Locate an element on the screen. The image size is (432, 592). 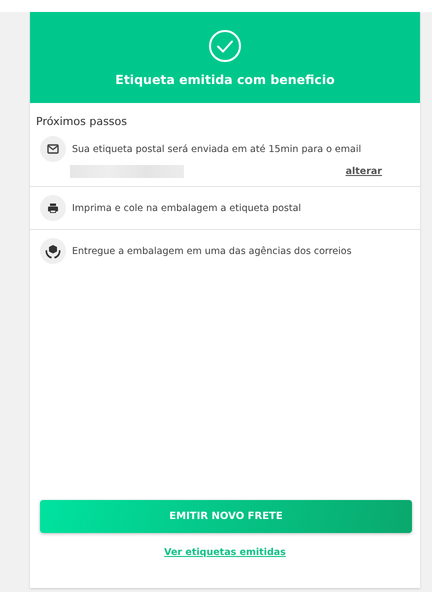
change-link: alterar is located at coordinates (364, 171).